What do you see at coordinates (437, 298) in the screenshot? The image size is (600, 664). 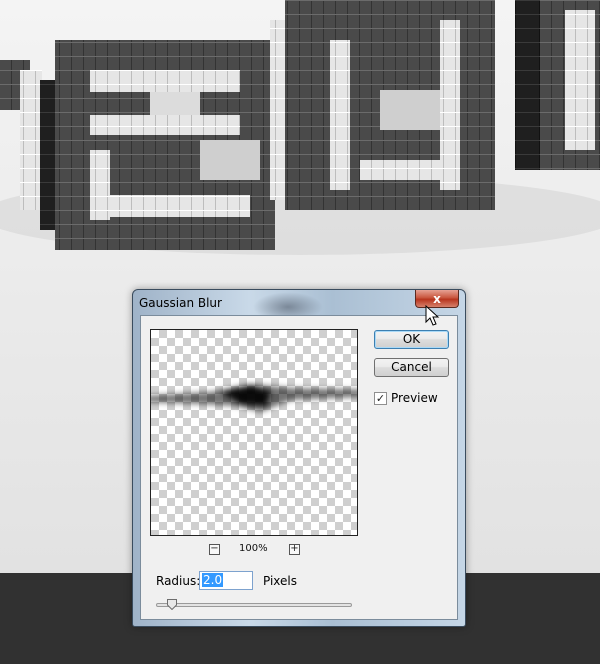 I see `close-icon: x` at bounding box center [437, 298].